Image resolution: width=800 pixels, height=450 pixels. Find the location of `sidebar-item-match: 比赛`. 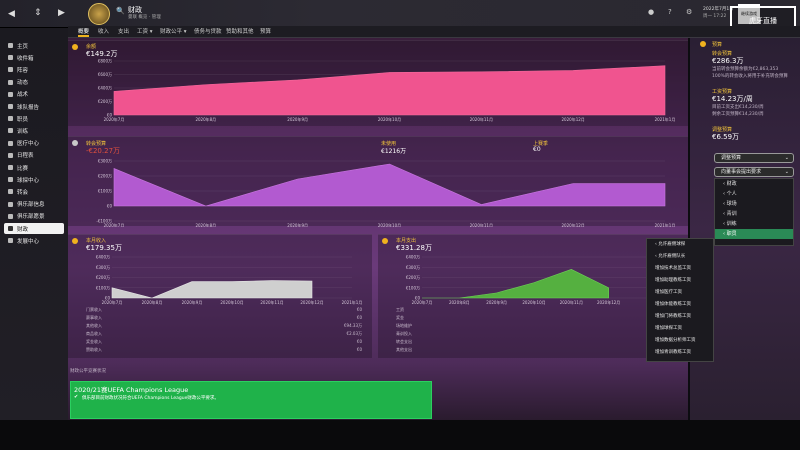

sidebar-item-match: 比赛 is located at coordinates (34, 167).